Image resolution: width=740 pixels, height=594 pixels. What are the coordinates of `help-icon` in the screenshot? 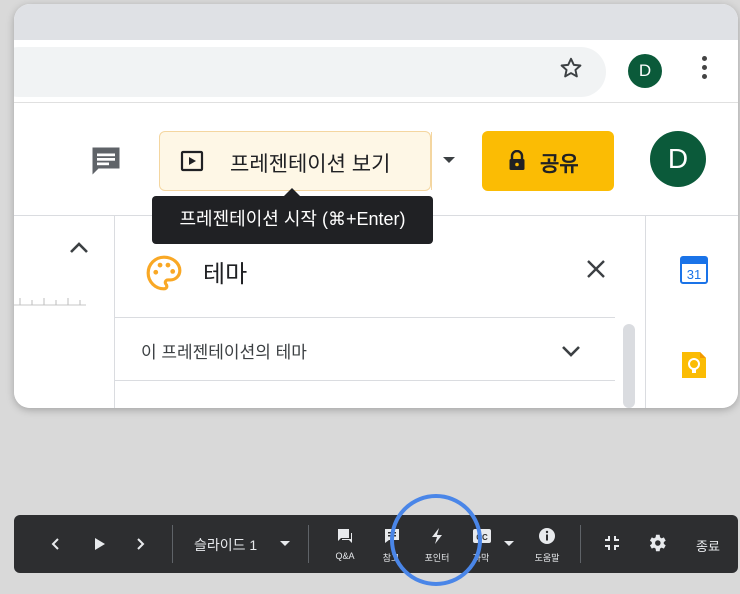 It's located at (547, 536).